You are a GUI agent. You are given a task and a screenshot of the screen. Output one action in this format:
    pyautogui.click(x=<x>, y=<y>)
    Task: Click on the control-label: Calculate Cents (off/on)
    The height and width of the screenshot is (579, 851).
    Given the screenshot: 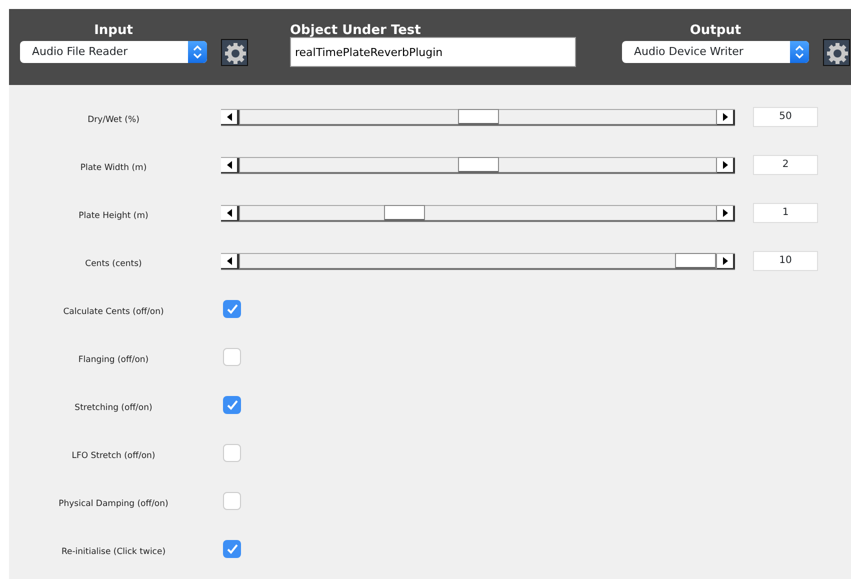 What is the action you would take?
    pyautogui.click(x=113, y=312)
    